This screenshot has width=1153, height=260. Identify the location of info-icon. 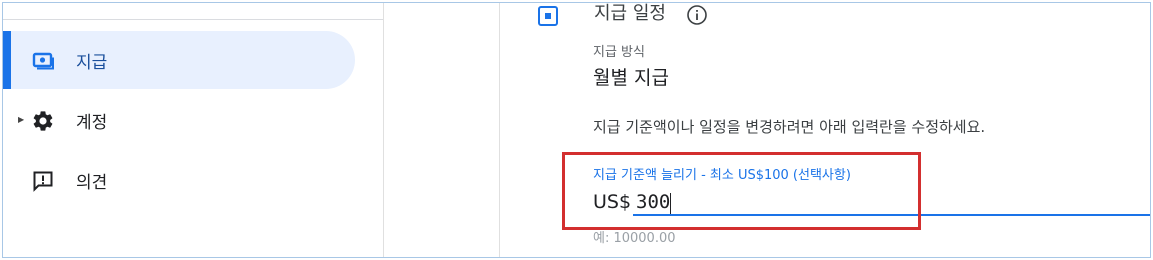
(697, 15).